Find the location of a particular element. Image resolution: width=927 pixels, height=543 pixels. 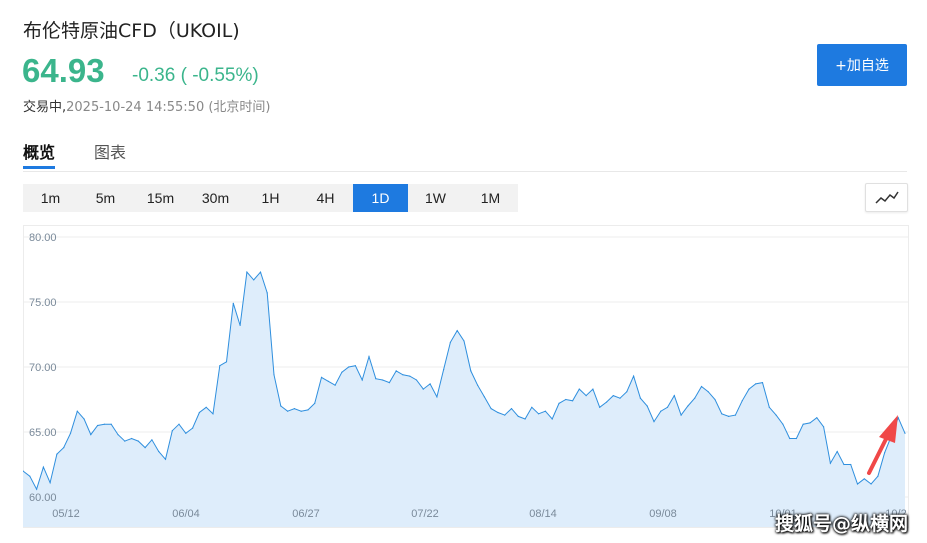

active-tab-indicator is located at coordinates (39, 167).